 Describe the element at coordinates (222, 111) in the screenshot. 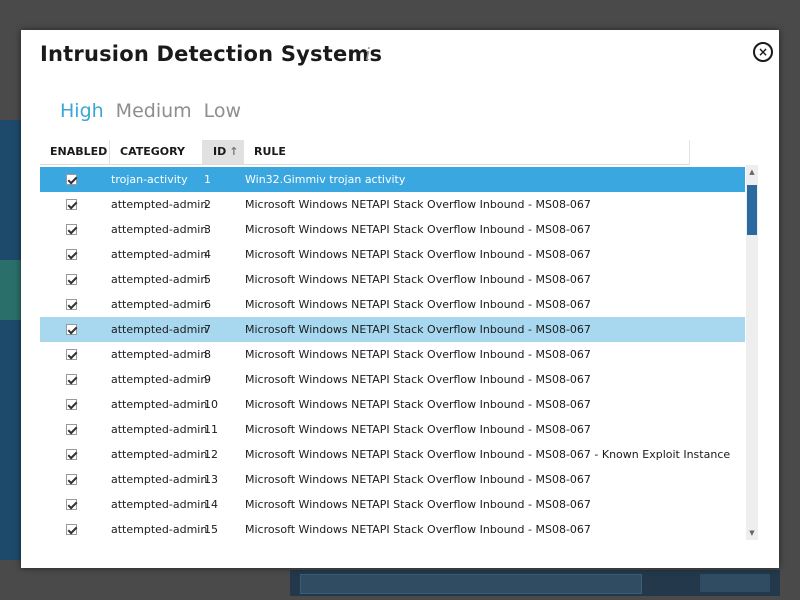

I see `tab-low: Low` at that location.